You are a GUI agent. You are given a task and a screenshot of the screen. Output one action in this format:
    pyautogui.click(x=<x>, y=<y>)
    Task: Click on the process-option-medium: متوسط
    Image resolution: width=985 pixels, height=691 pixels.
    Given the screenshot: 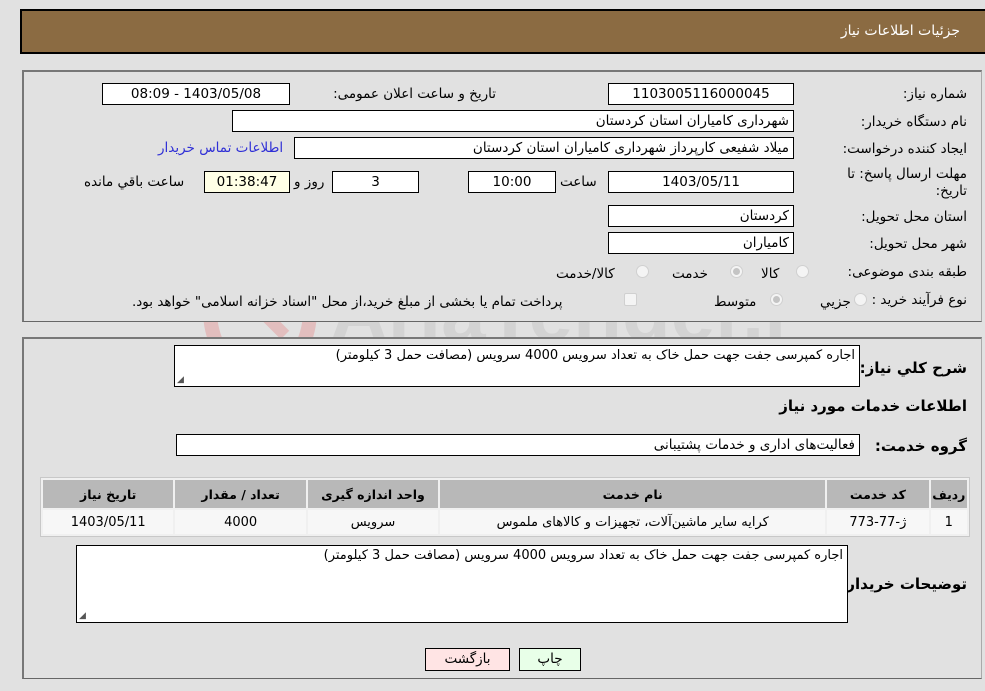 What is the action you would take?
    pyautogui.click(x=735, y=302)
    